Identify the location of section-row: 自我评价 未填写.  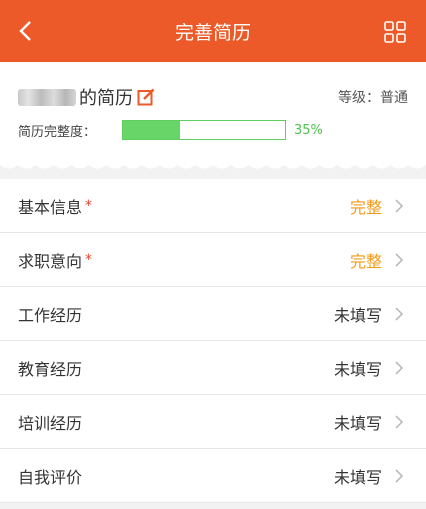
(213, 476).